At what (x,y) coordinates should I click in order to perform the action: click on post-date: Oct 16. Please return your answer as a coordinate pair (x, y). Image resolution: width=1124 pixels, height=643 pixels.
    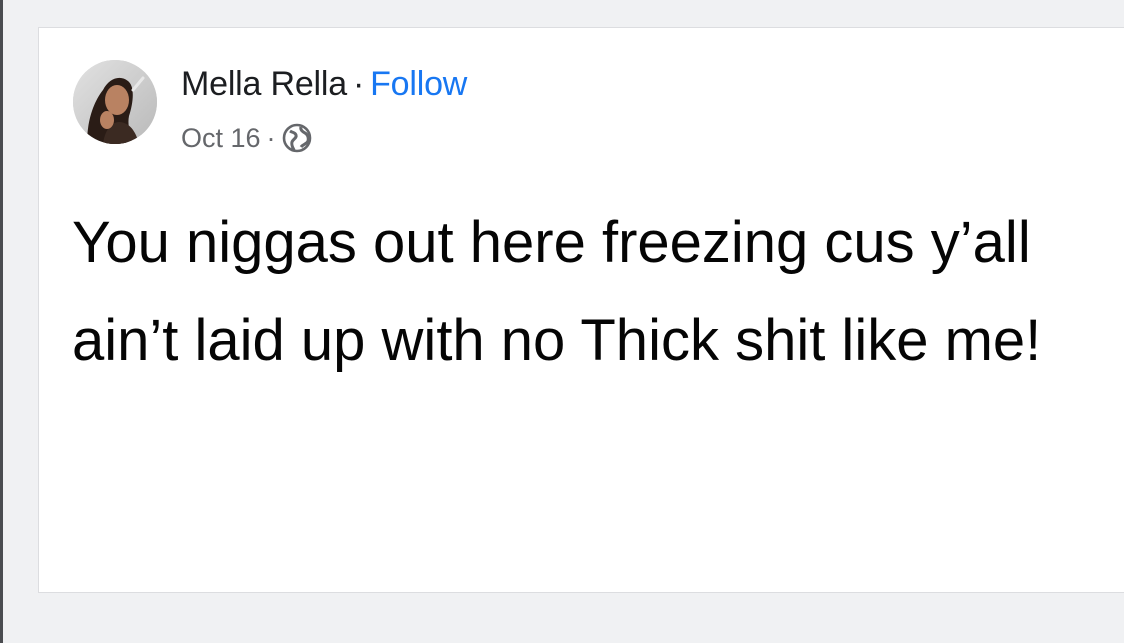
    Looking at the image, I should click on (221, 138).